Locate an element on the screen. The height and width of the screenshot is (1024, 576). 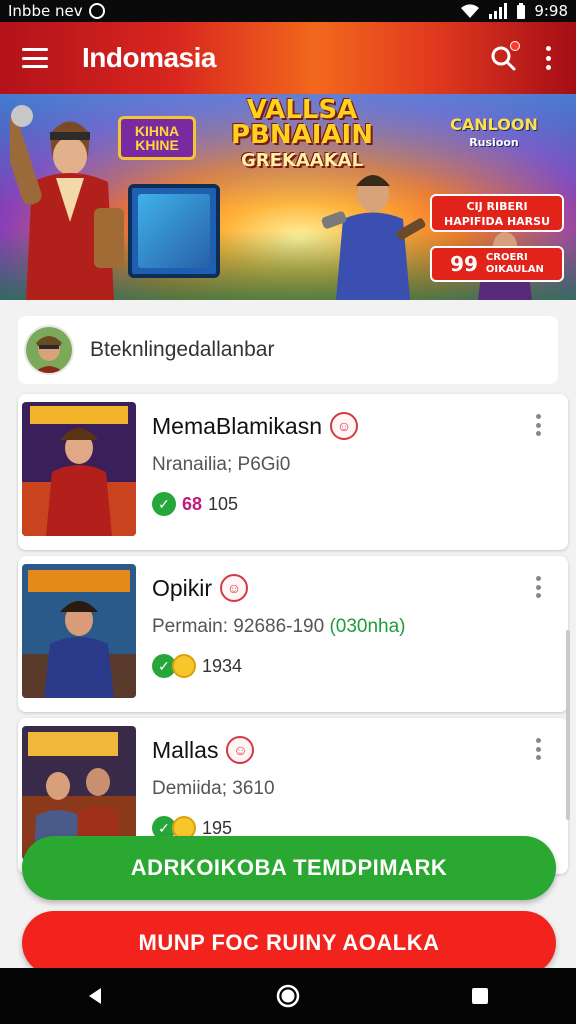
game-title: Mallas ☺ is located at coordinates (203, 750).